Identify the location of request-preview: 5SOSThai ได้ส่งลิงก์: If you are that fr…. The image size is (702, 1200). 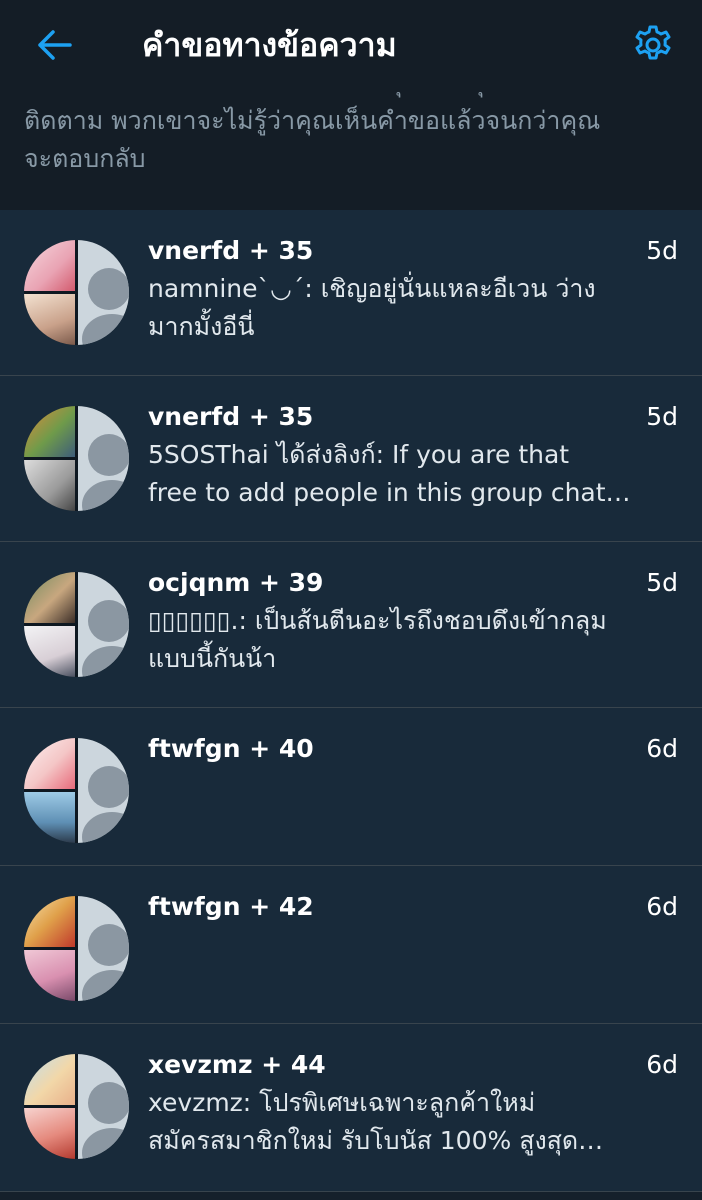
(408, 474).